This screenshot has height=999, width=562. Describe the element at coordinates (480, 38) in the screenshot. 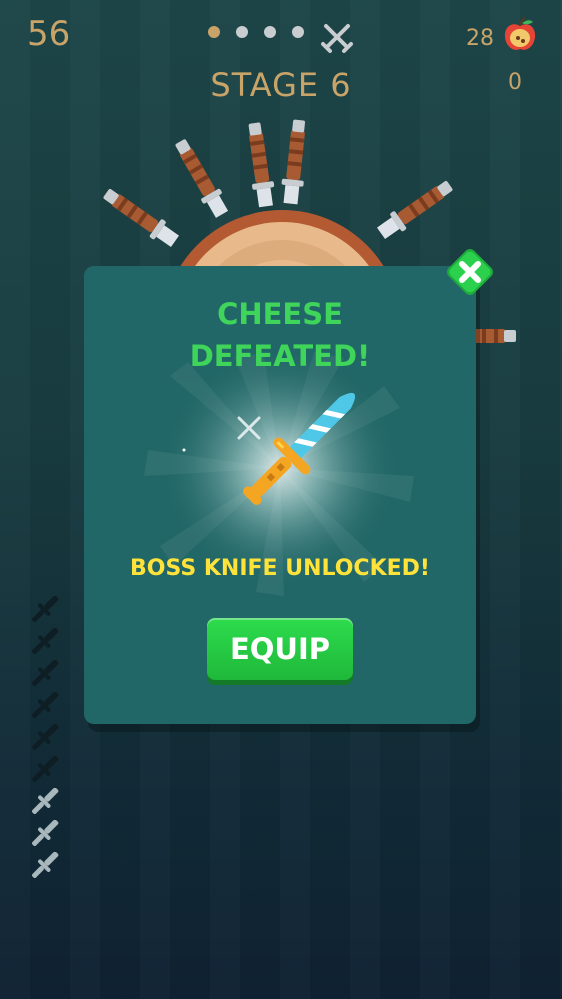

I see `apple-count: 28` at that location.